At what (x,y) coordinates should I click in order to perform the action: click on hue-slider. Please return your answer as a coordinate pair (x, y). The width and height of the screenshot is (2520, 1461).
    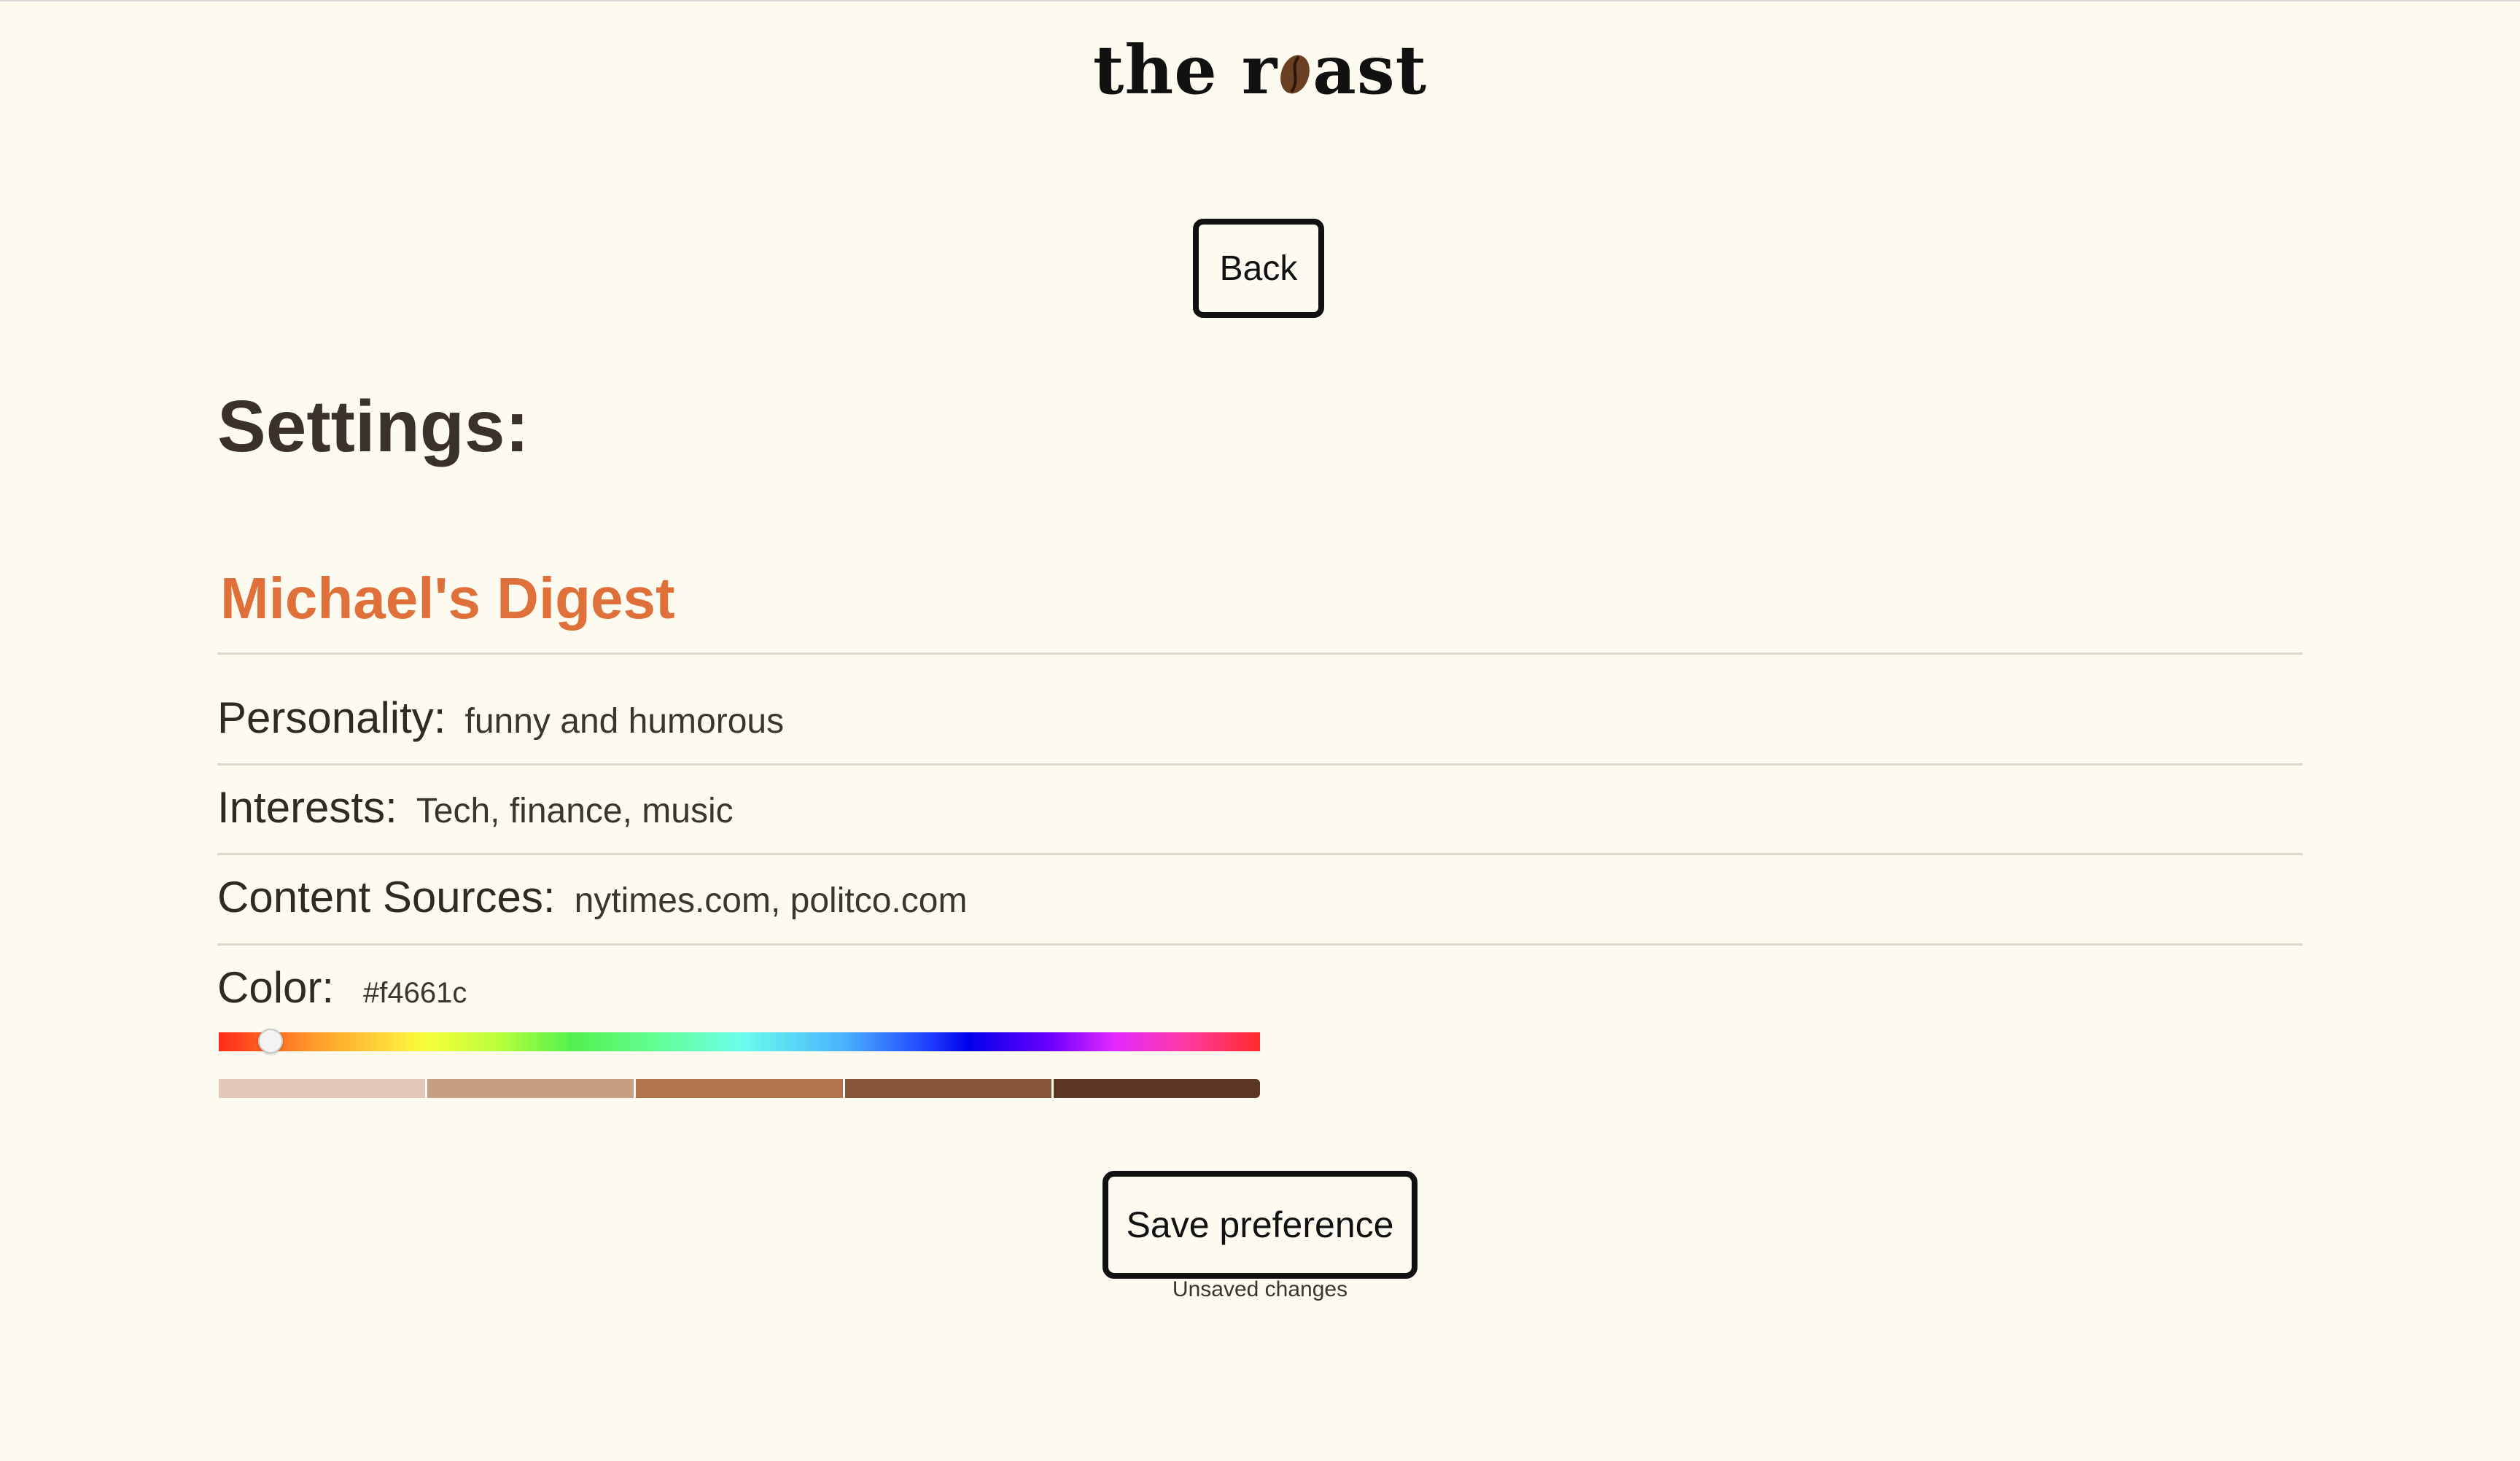
    Looking at the image, I should click on (739, 1041).